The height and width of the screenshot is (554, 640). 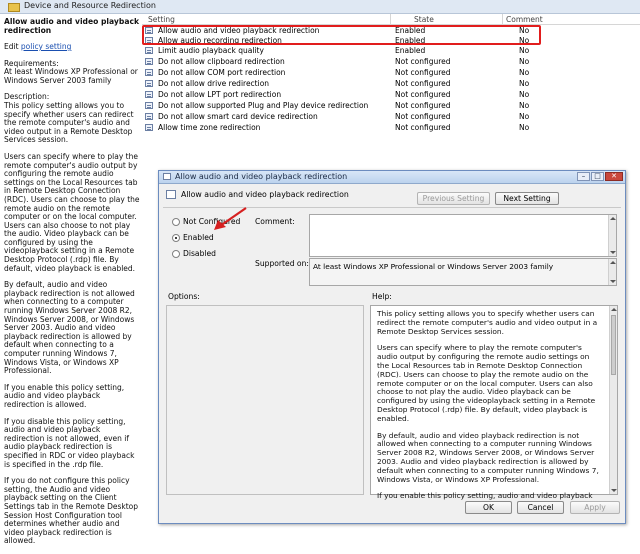 What do you see at coordinates (211, 50) in the screenshot?
I see `setting-name: Limit audio playback quality` at bounding box center [211, 50].